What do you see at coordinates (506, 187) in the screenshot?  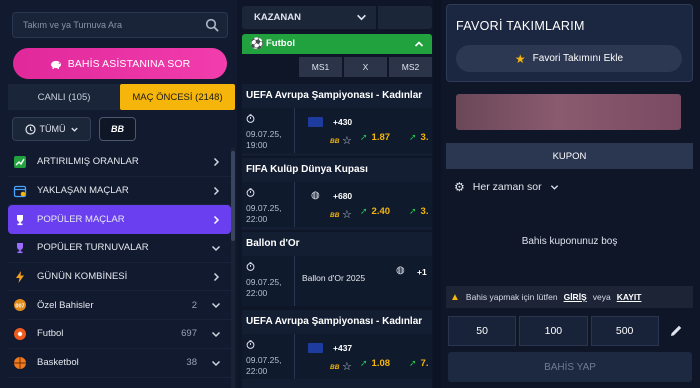 I see `odds-change-setting: ⚙ Her zaman sor` at bounding box center [506, 187].